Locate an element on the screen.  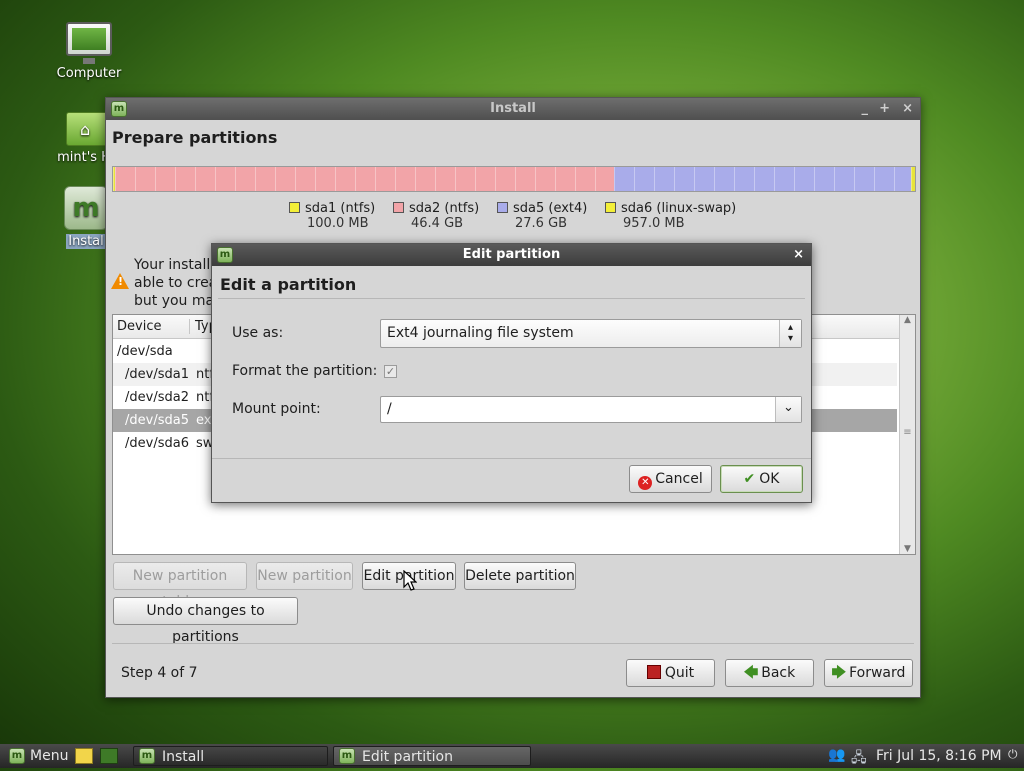
mount-point-value: / is located at coordinates (389, 409).